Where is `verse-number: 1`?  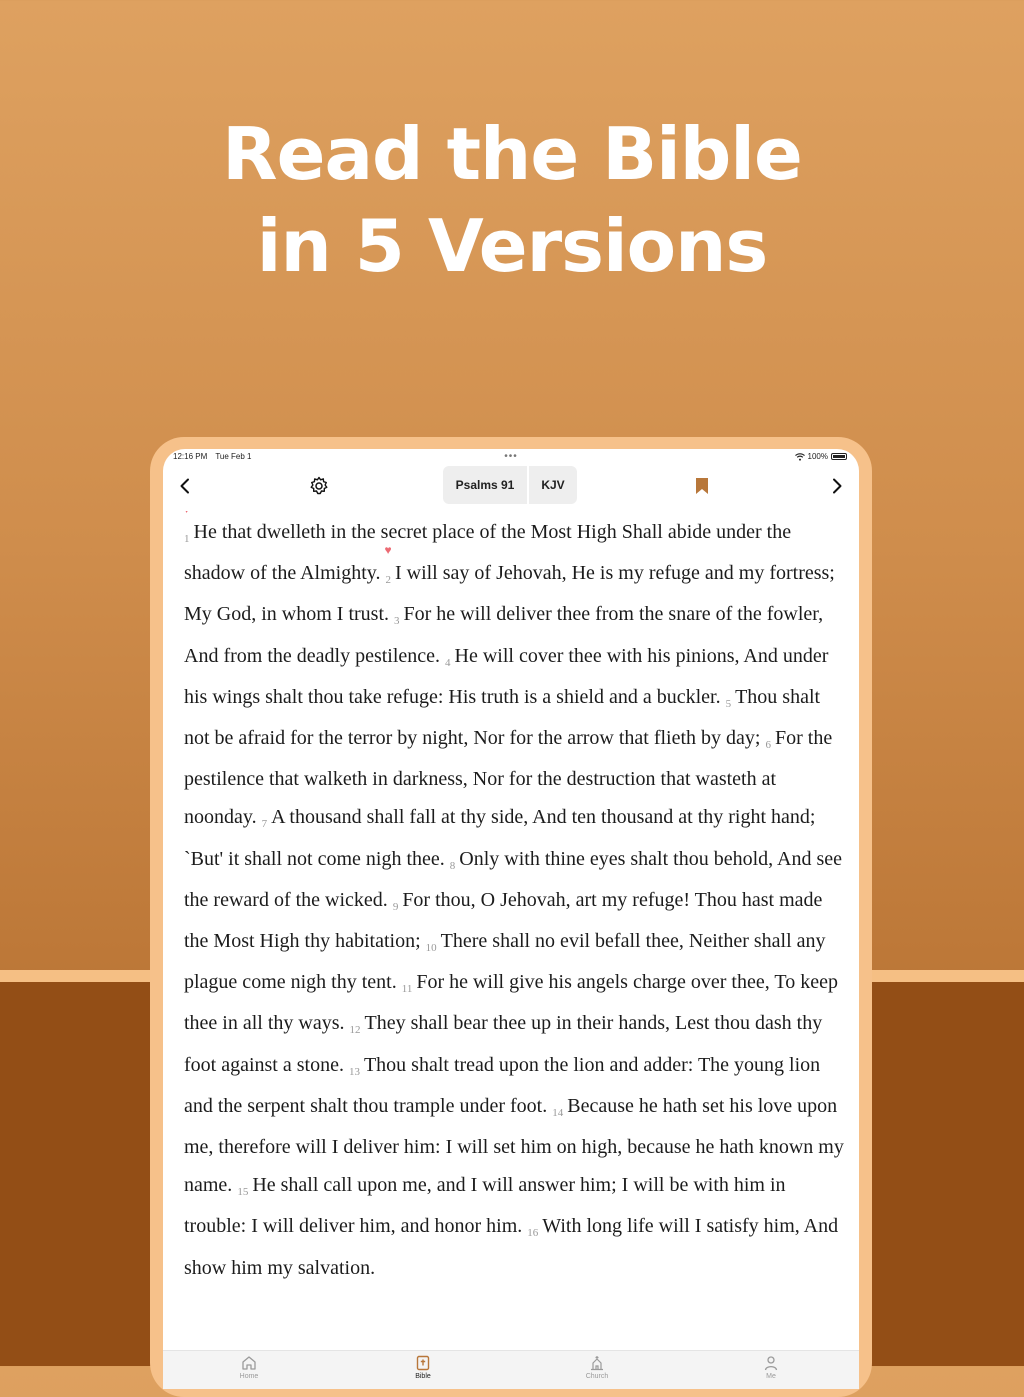 verse-number: 1 is located at coordinates (187, 539).